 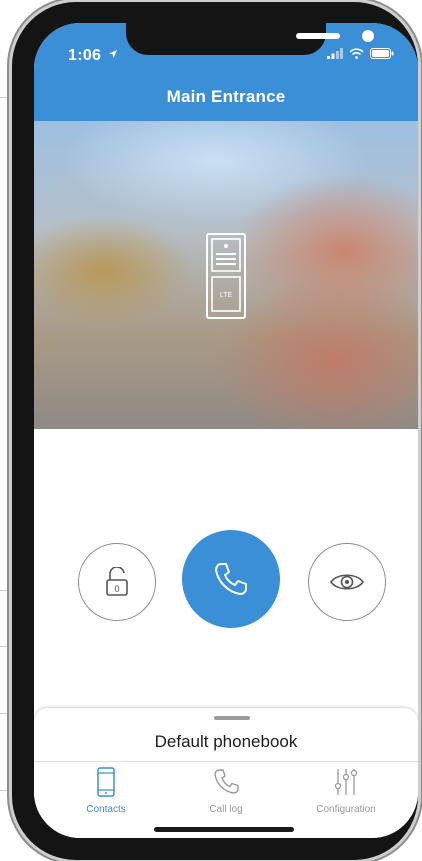 I want to click on action-controls: 0, so click(x=226, y=581).